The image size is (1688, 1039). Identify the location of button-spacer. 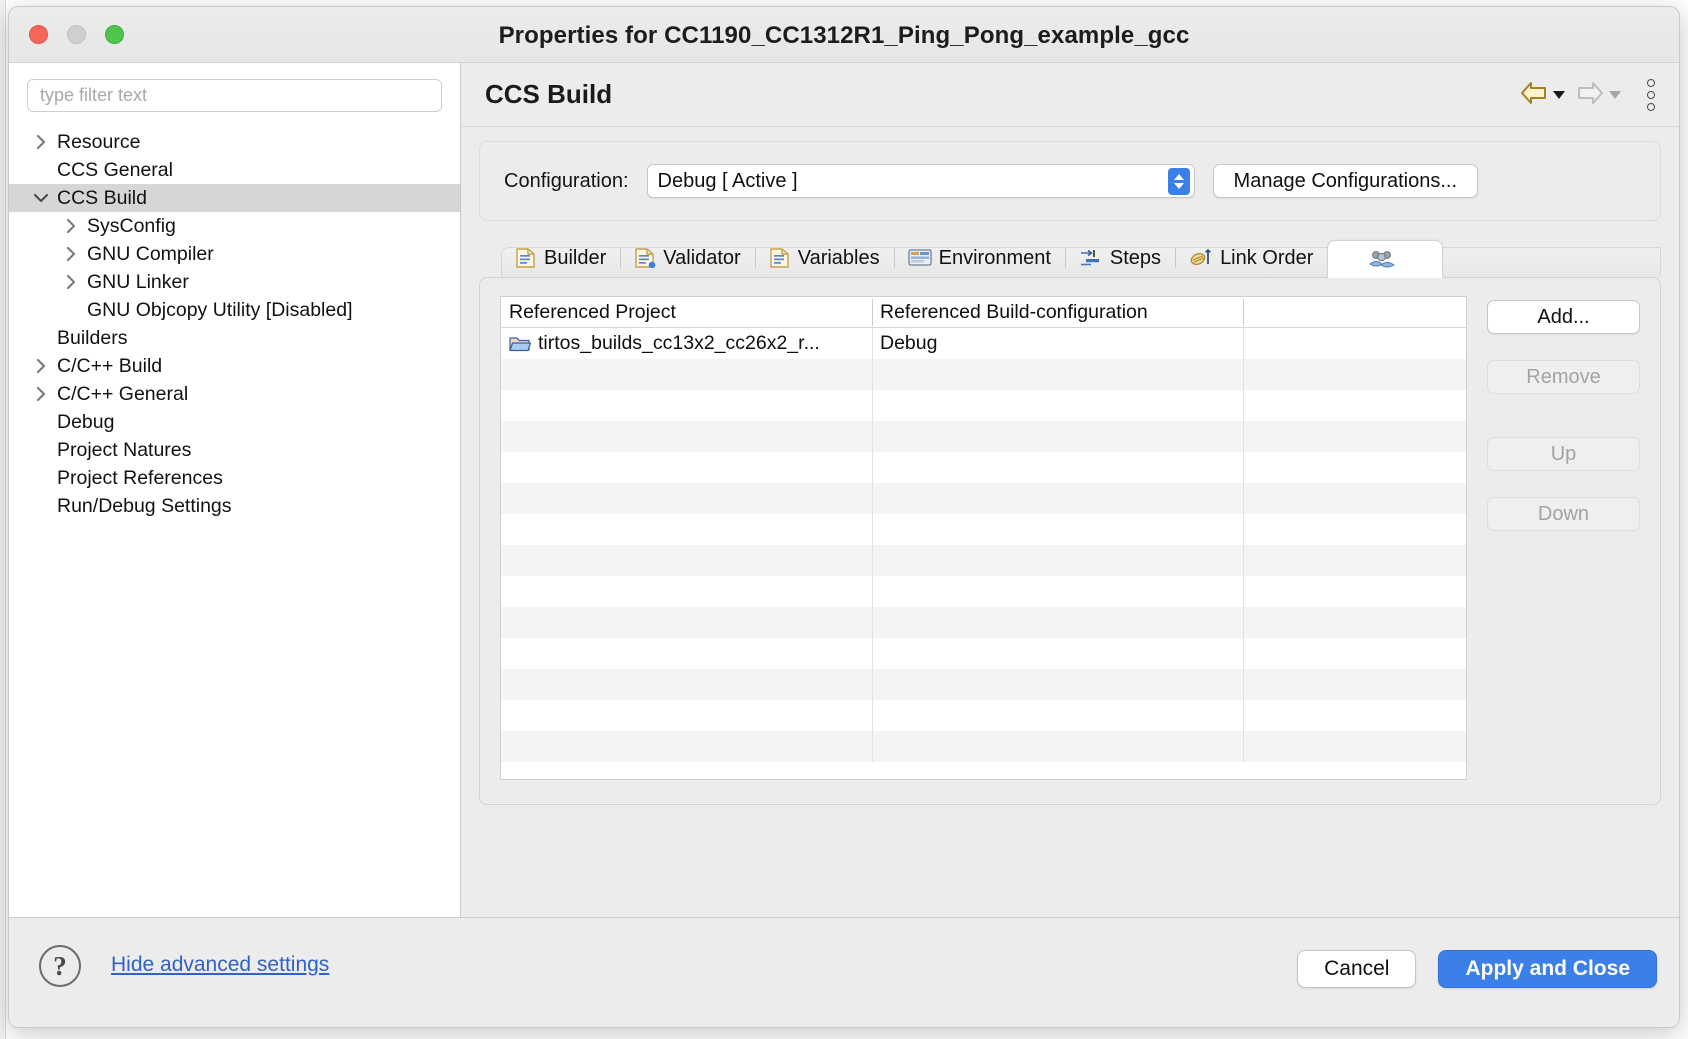
(1563, 484).